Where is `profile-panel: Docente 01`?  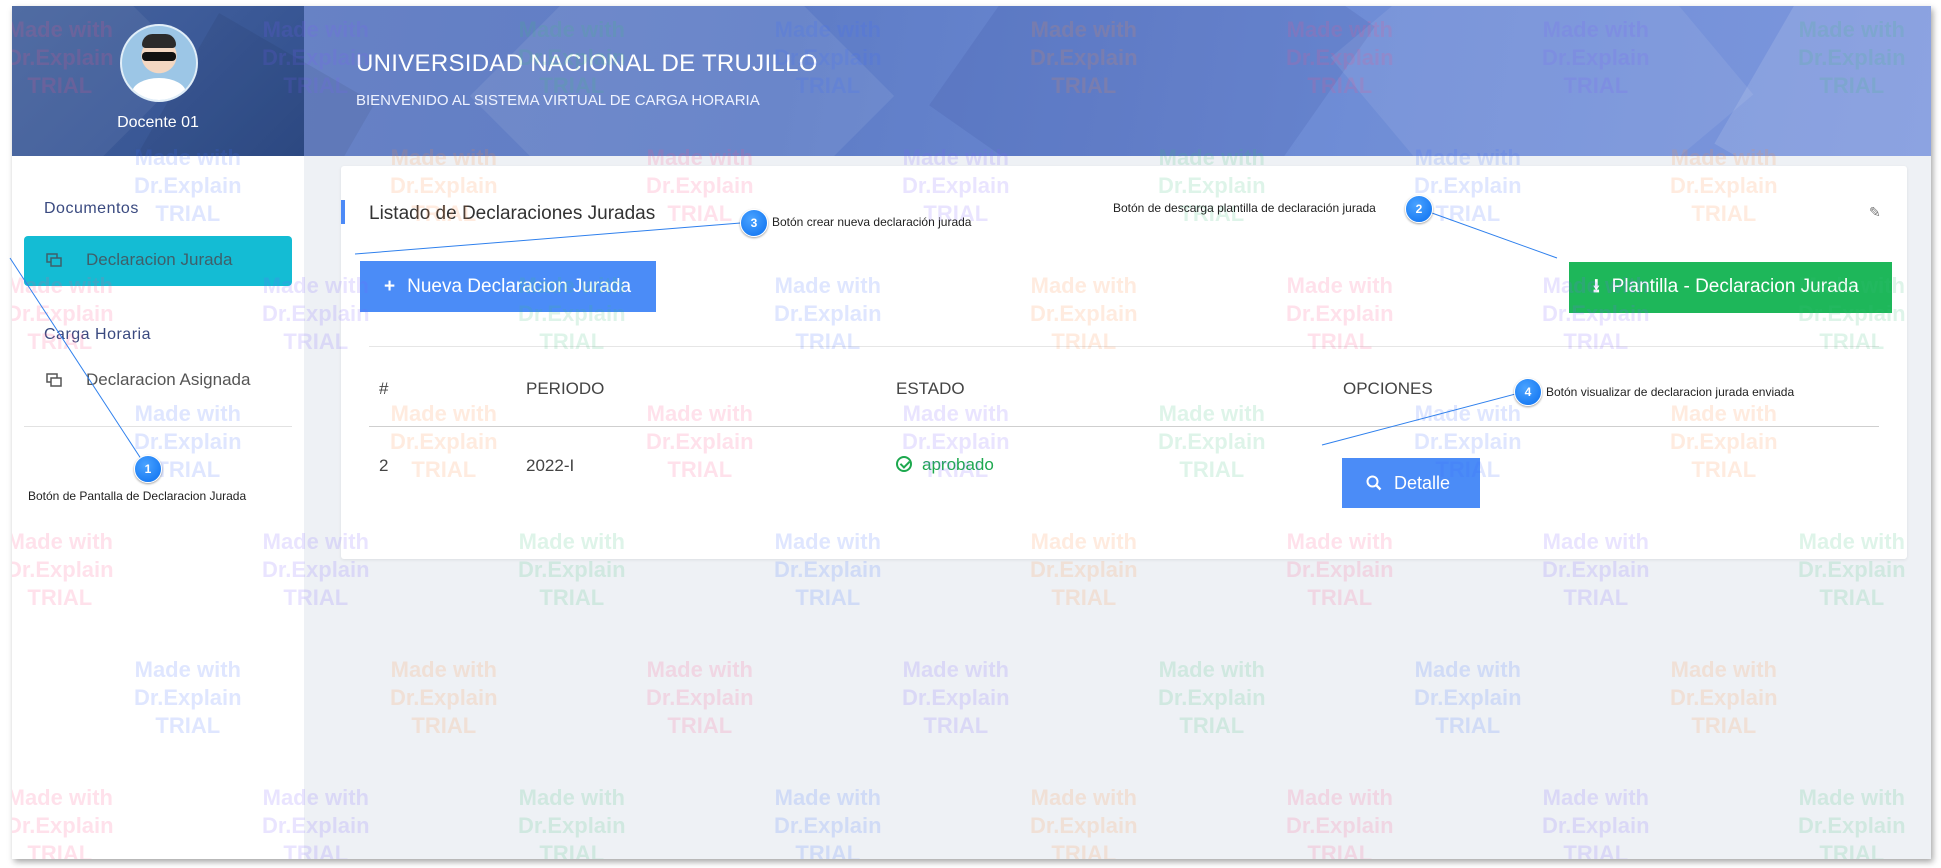 profile-panel: Docente 01 is located at coordinates (193, 81).